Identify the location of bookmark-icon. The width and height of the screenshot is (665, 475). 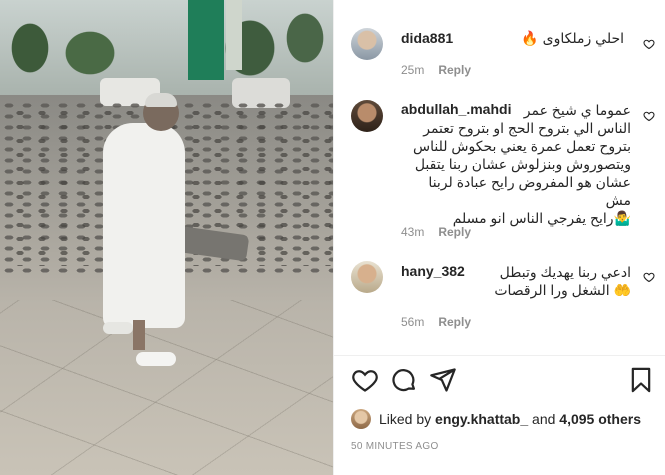
(641, 380).